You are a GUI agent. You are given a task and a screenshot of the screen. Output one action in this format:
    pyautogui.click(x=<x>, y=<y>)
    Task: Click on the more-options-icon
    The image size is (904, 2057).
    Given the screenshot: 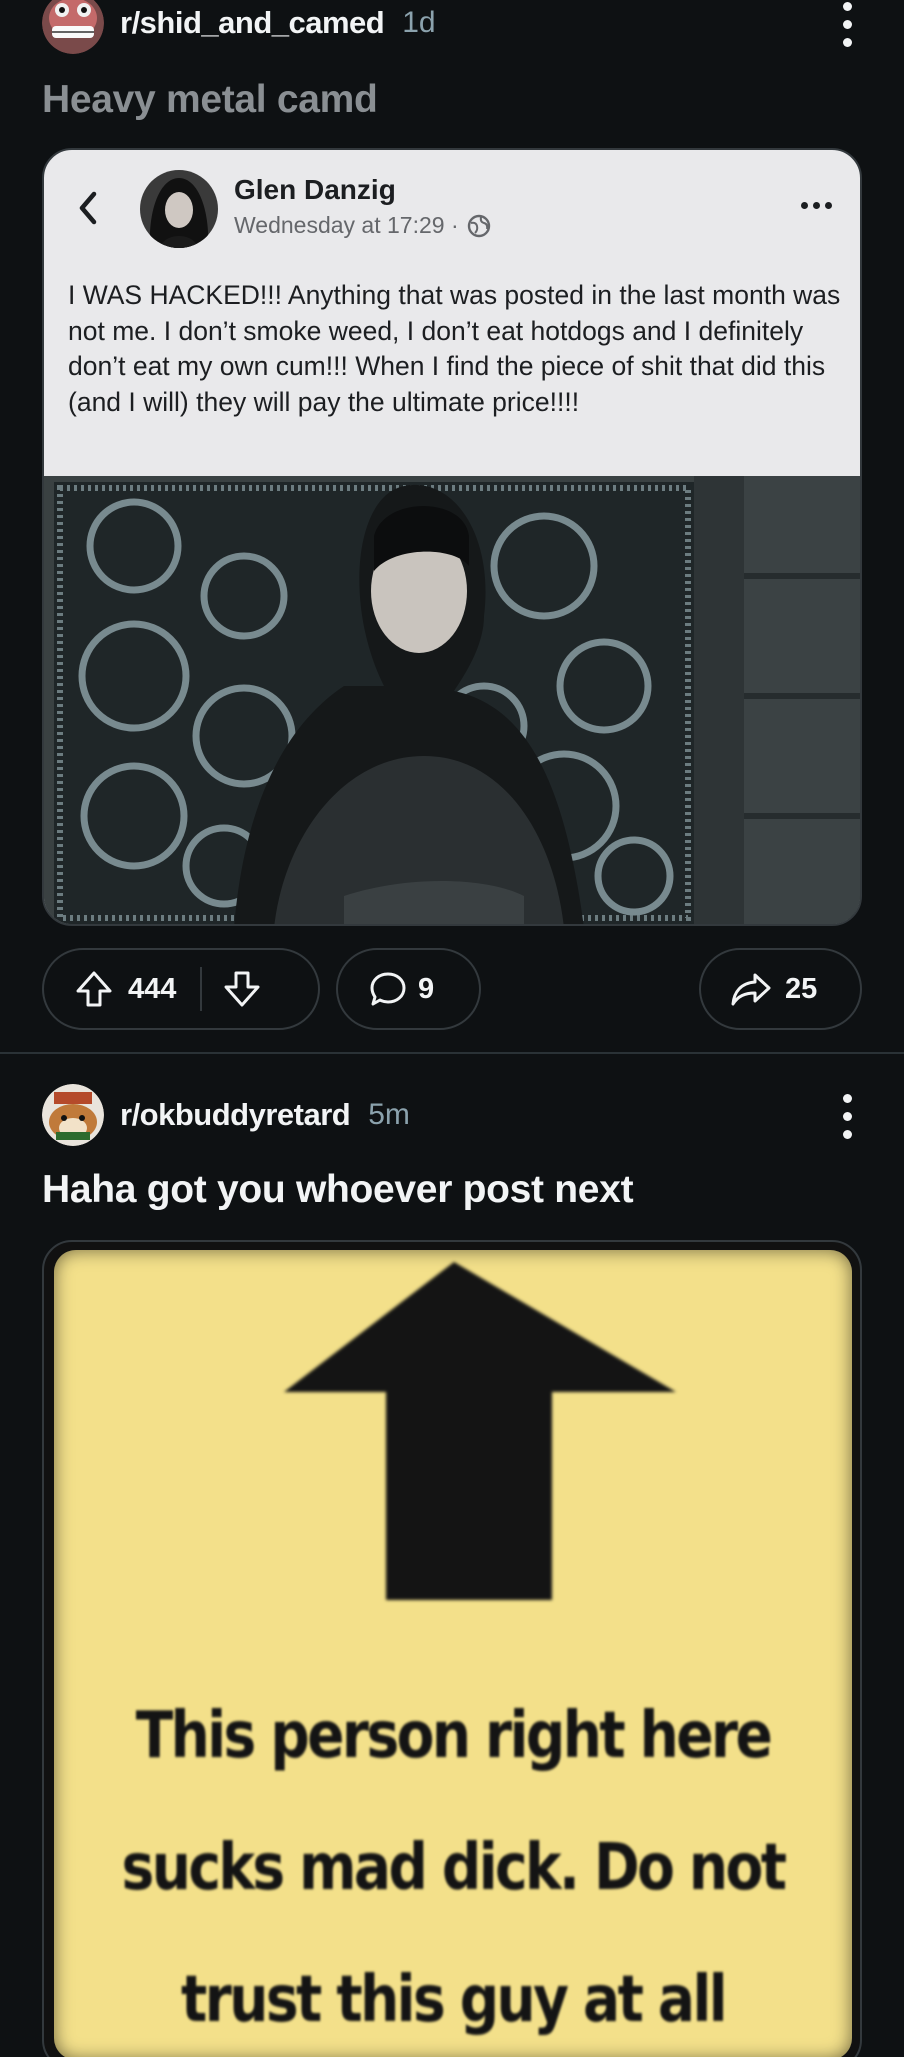 What is the action you would take?
    pyautogui.click(x=816, y=205)
    